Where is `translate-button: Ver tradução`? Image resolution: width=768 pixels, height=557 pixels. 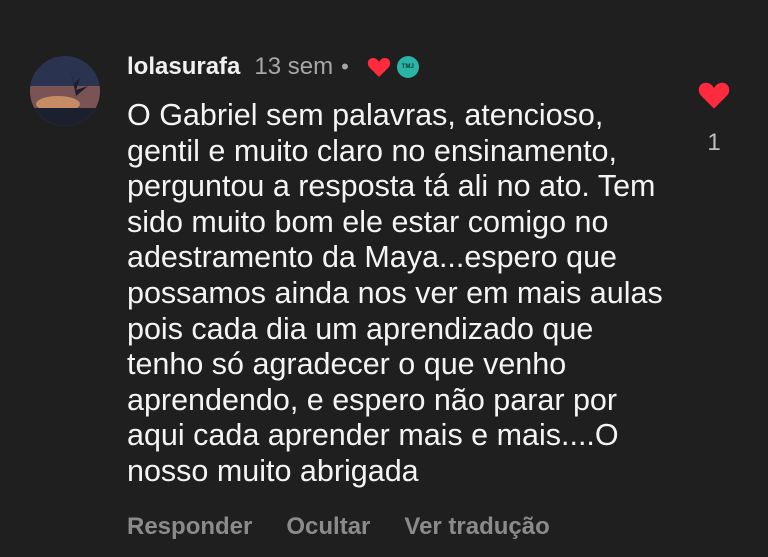 translate-button: Ver tradução is located at coordinates (476, 527).